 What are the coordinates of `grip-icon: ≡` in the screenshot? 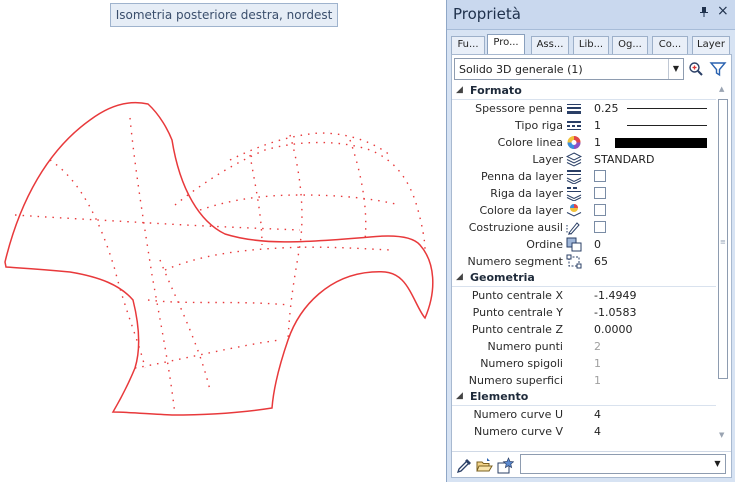 It's located at (723, 242).